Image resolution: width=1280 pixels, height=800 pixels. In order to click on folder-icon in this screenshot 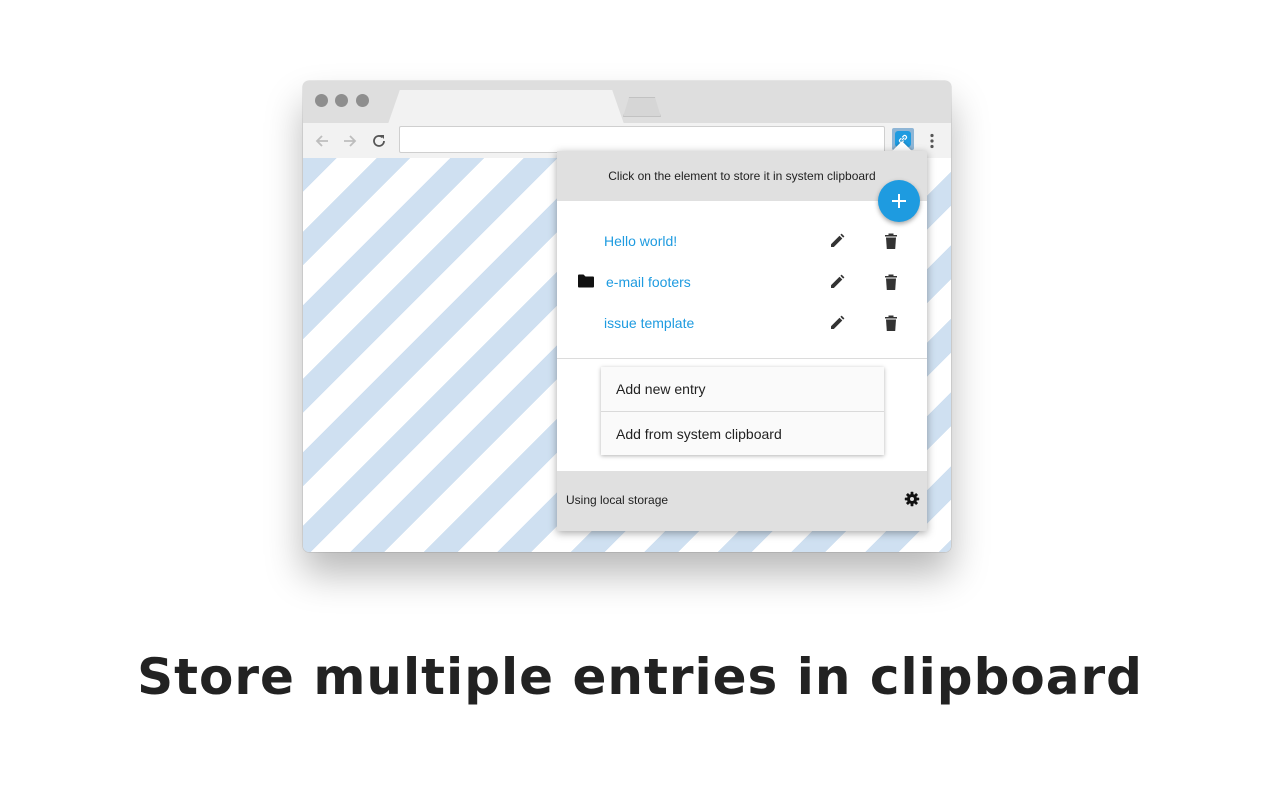, I will do `click(586, 281)`.